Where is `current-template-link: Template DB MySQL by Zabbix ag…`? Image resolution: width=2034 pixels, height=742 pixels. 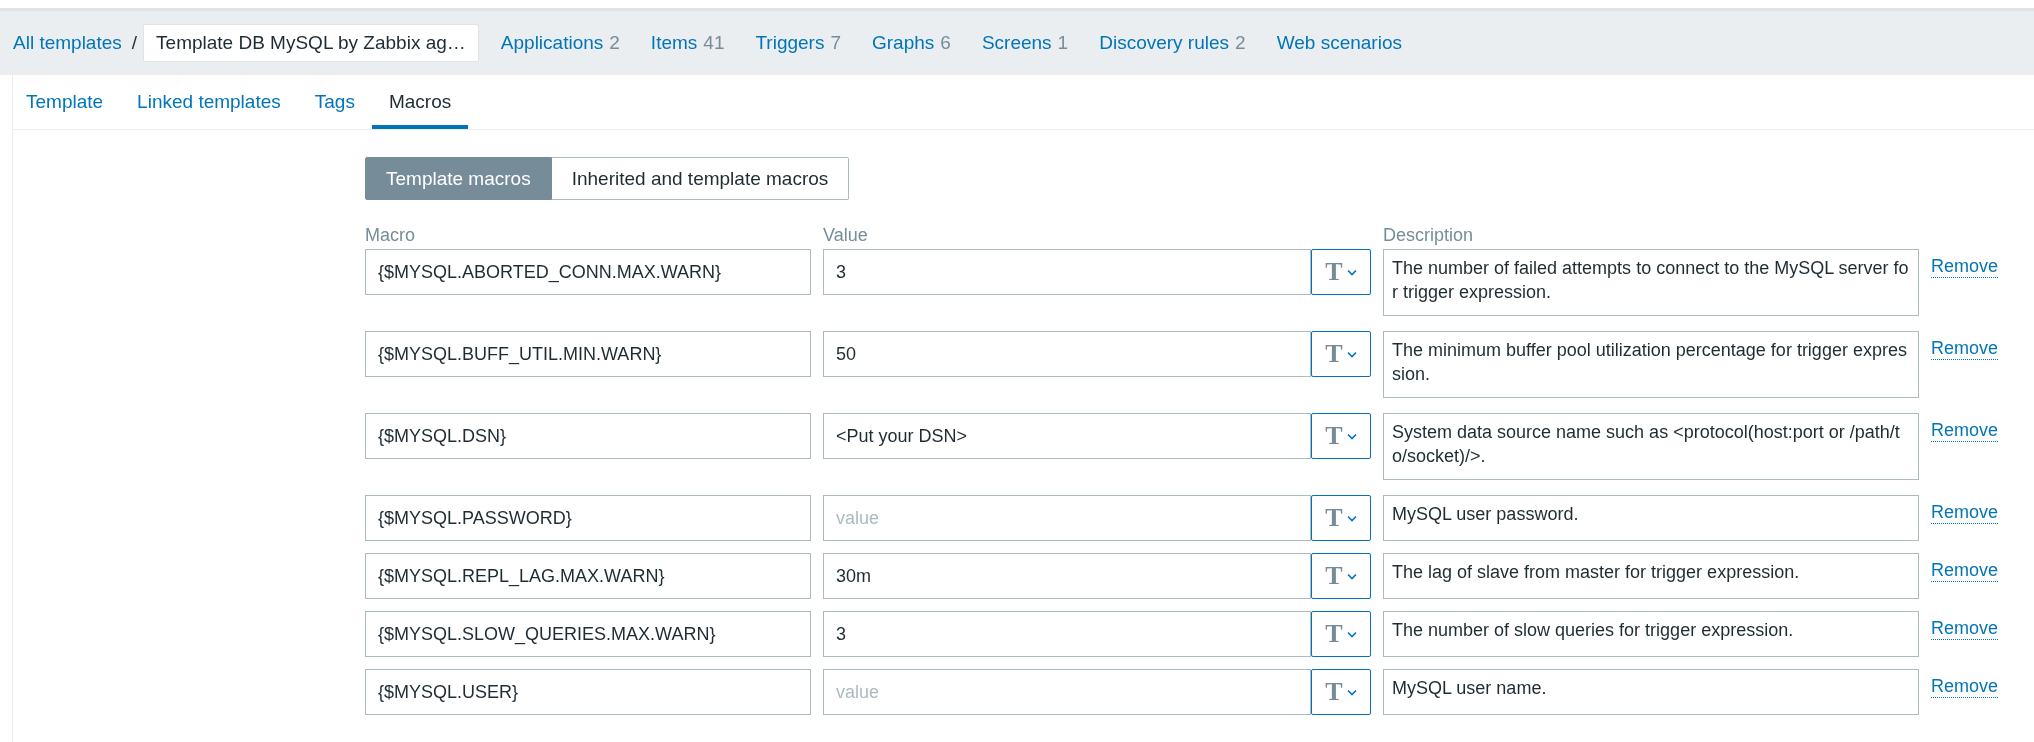
current-template-link: Template DB MySQL by Zabbix ag… is located at coordinates (311, 43).